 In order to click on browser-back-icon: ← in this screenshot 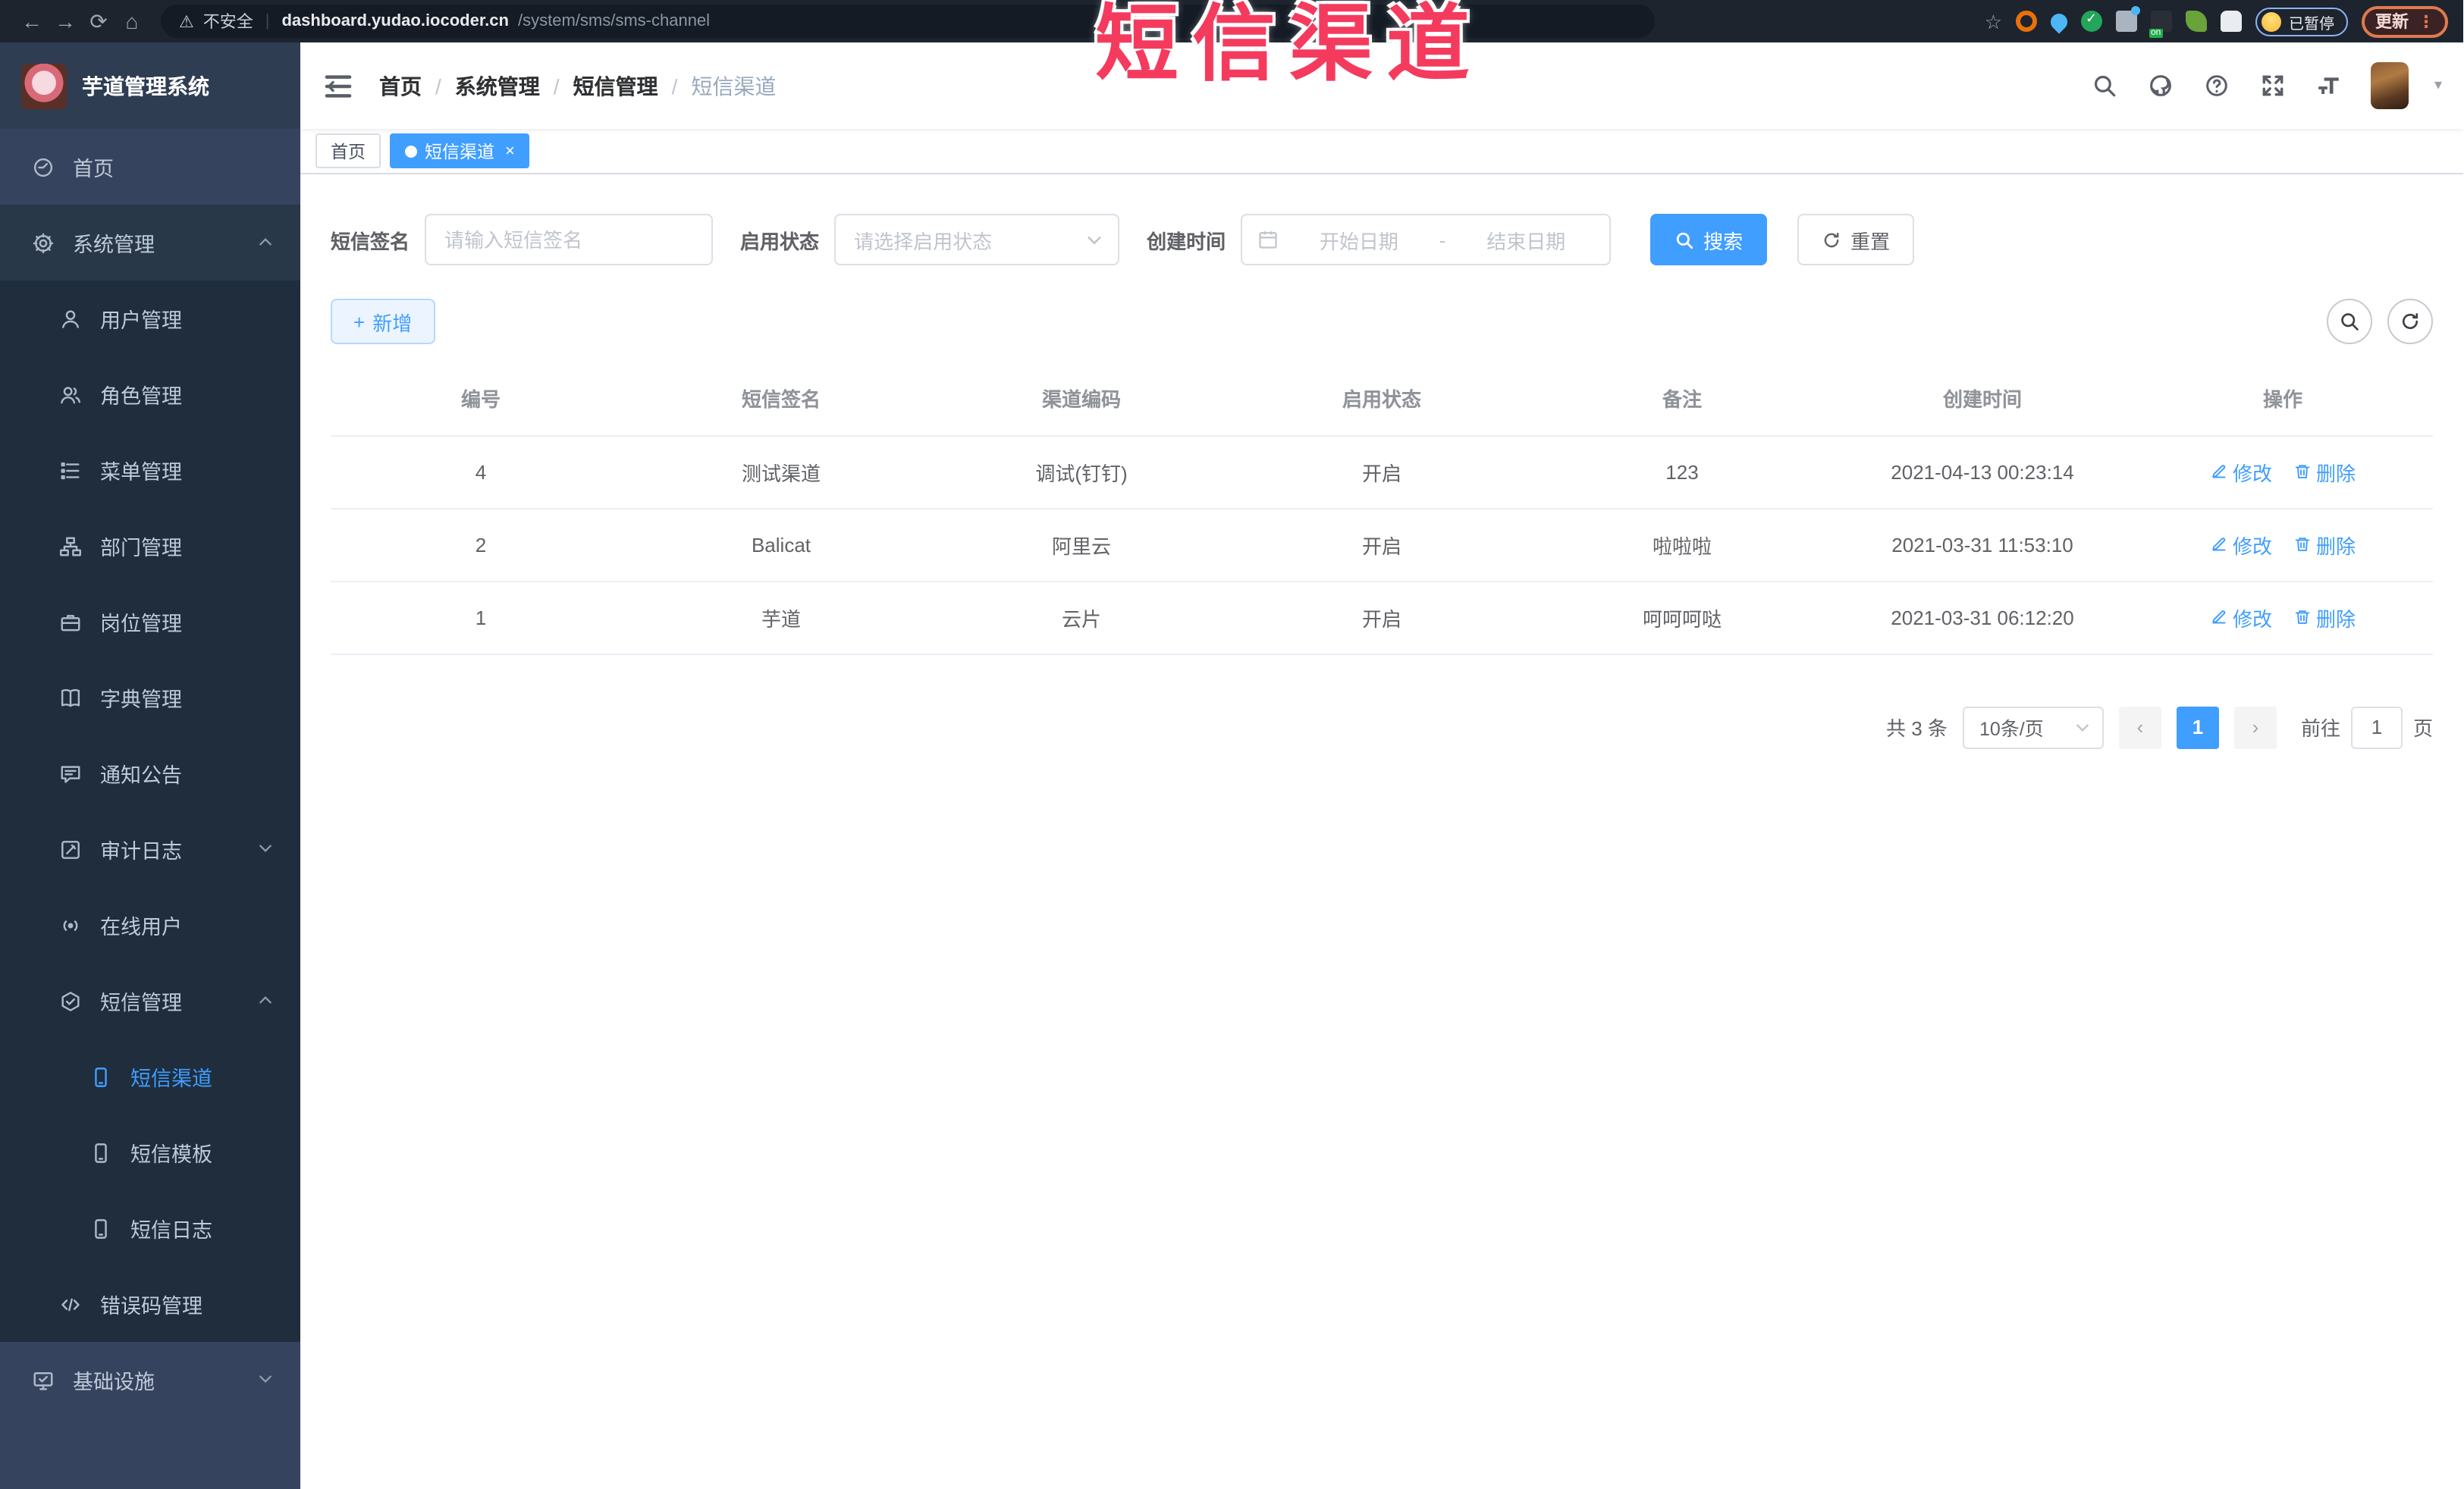, I will do `click(32, 21)`.